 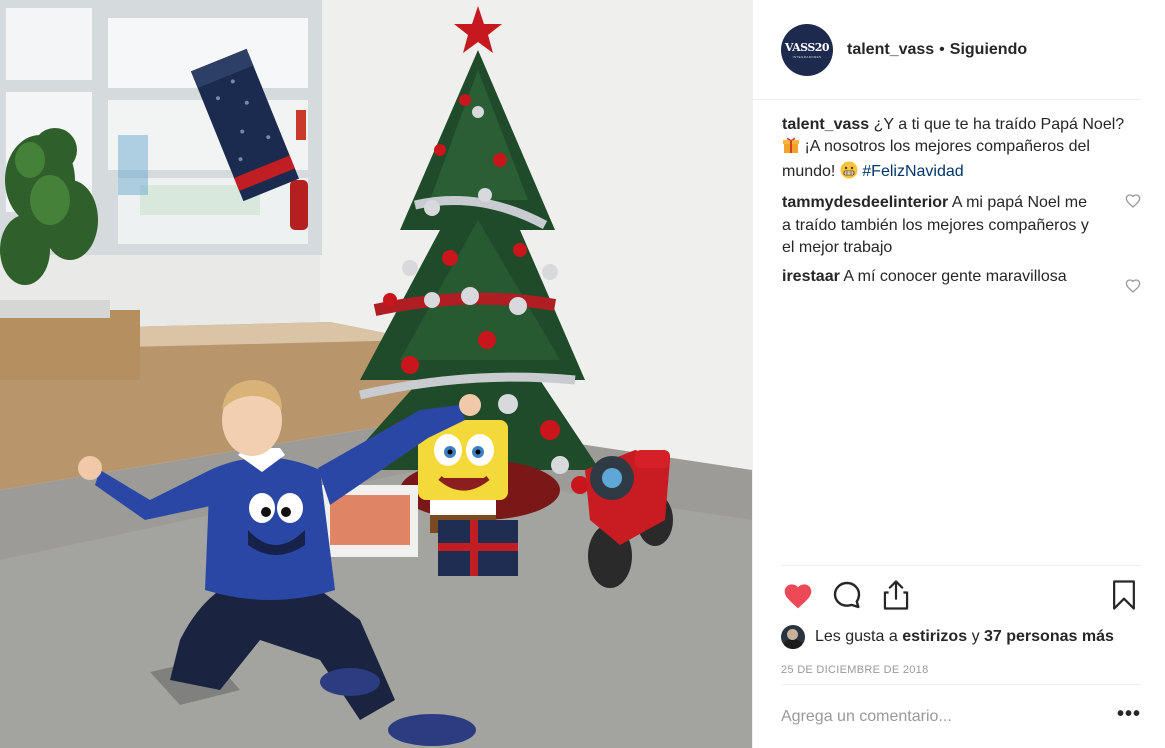 What do you see at coordinates (1129, 714) in the screenshot?
I see `more-options-button: •••` at bounding box center [1129, 714].